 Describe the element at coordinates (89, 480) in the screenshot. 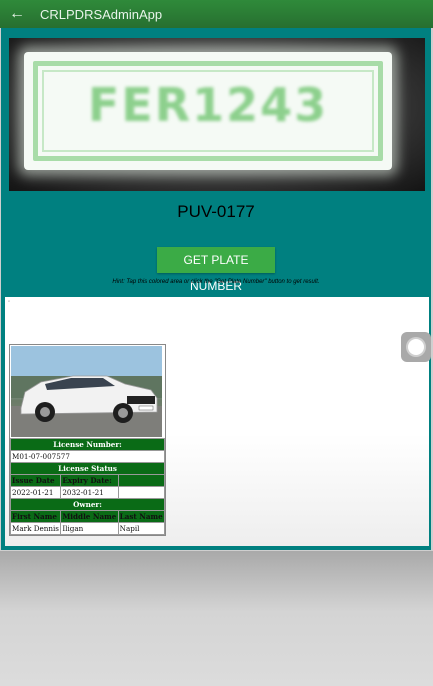

I see `expiry-date-label: Expiry Date:` at that location.